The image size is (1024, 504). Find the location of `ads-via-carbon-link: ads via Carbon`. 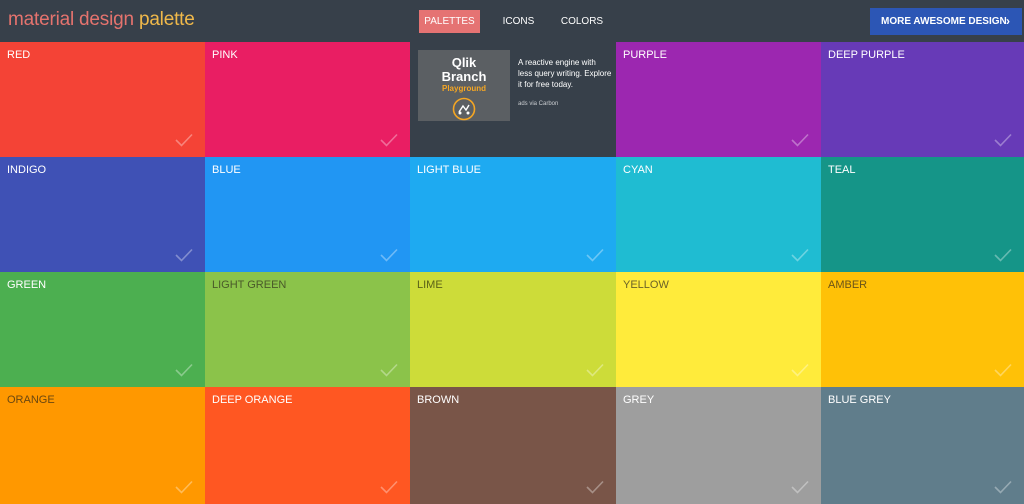

ads-via-carbon-link: ads via Carbon is located at coordinates (538, 104).